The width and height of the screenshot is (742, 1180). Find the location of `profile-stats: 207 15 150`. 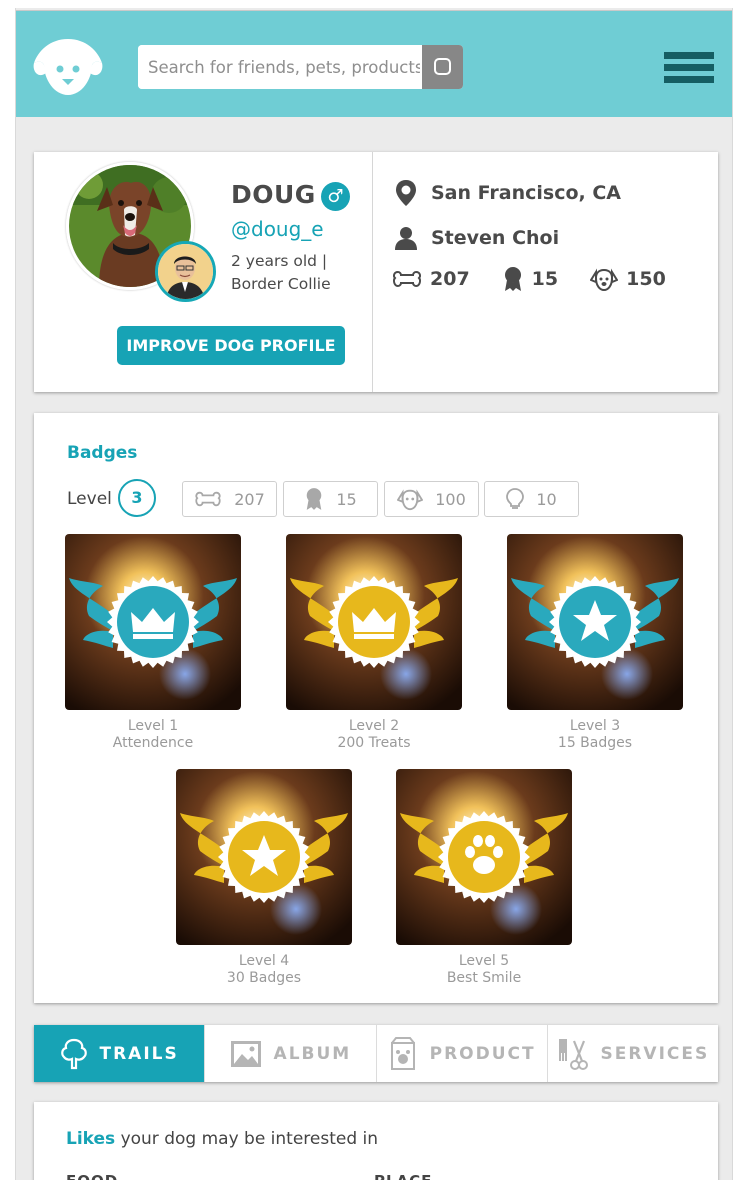

profile-stats: 207 15 150 is located at coordinates (545, 279).